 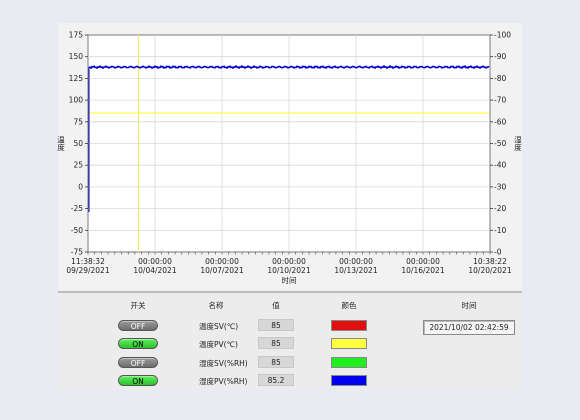 What do you see at coordinates (76, 35) in the screenshot?
I see `y-left-tick-label: 175` at bounding box center [76, 35].